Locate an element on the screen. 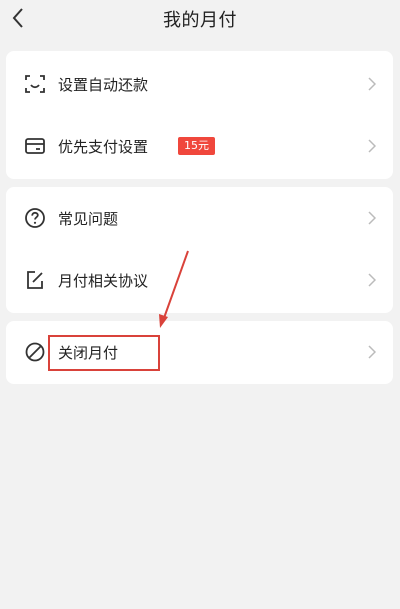 This screenshot has width=400, height=609. back-button is located at coordinates (18, 18).